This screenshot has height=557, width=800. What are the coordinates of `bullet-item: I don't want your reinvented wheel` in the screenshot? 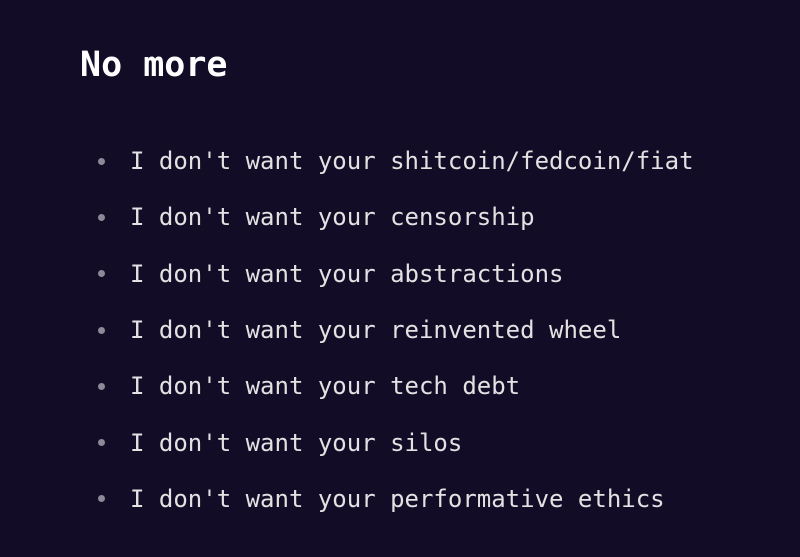 It's located at (396, 330).